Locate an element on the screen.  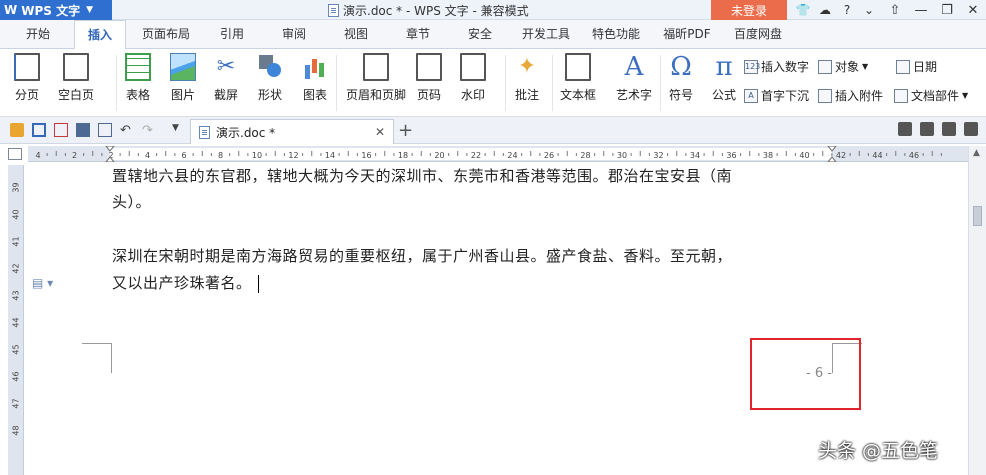
attachment-button: 插入附件 is located at coordinates (850, 95).